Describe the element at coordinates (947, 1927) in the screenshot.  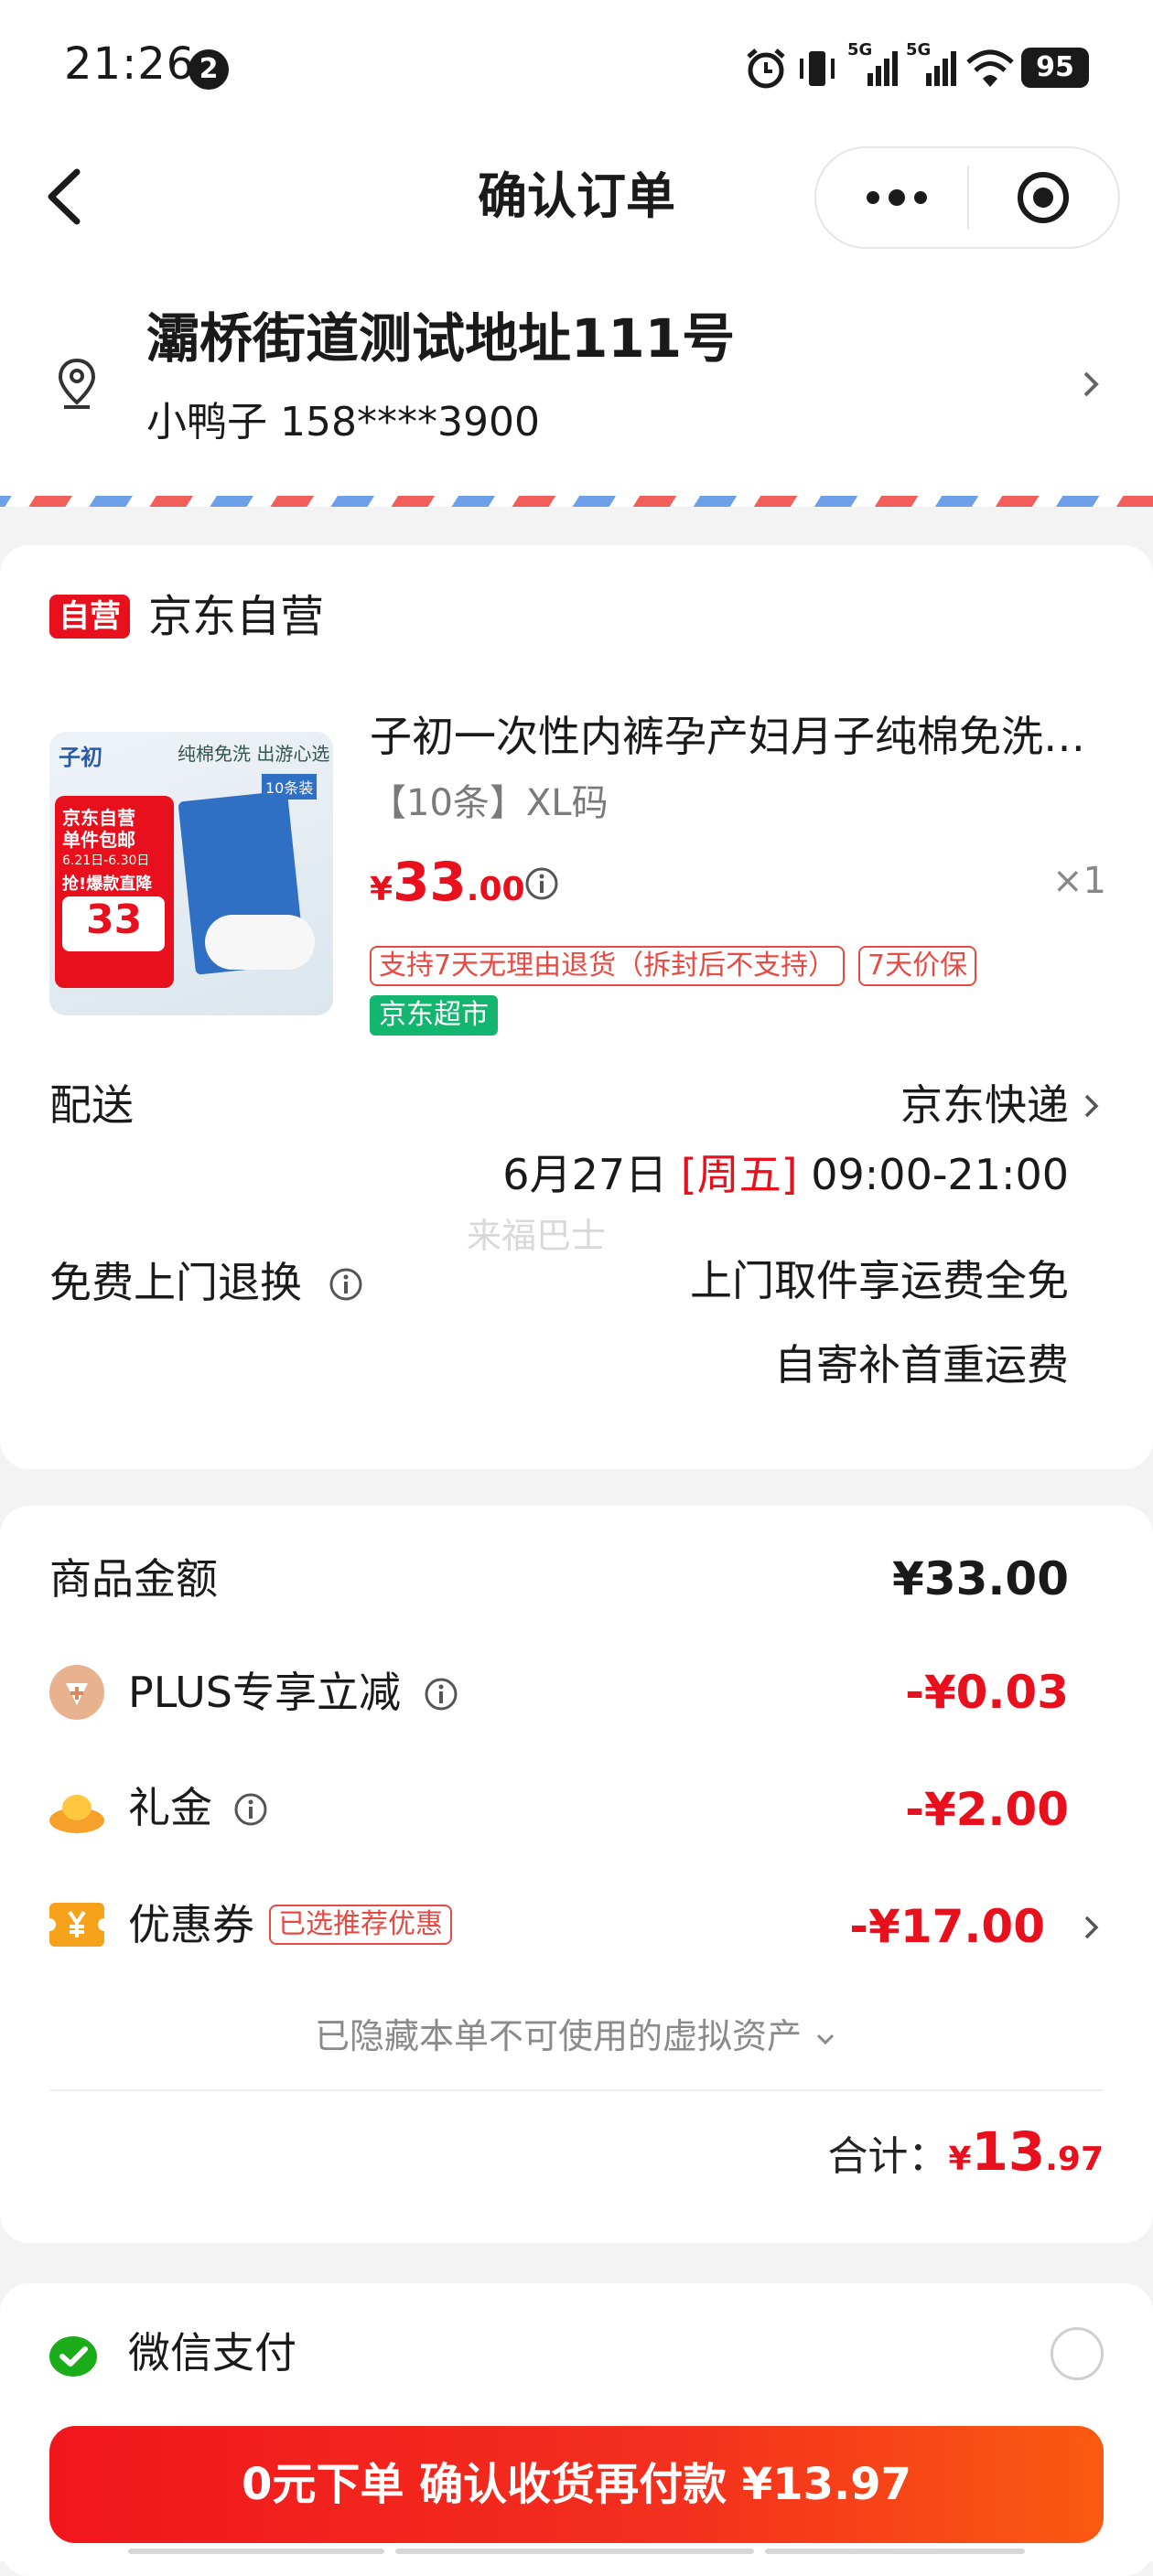
I see `coupon-value: -¥17.00` at that location.